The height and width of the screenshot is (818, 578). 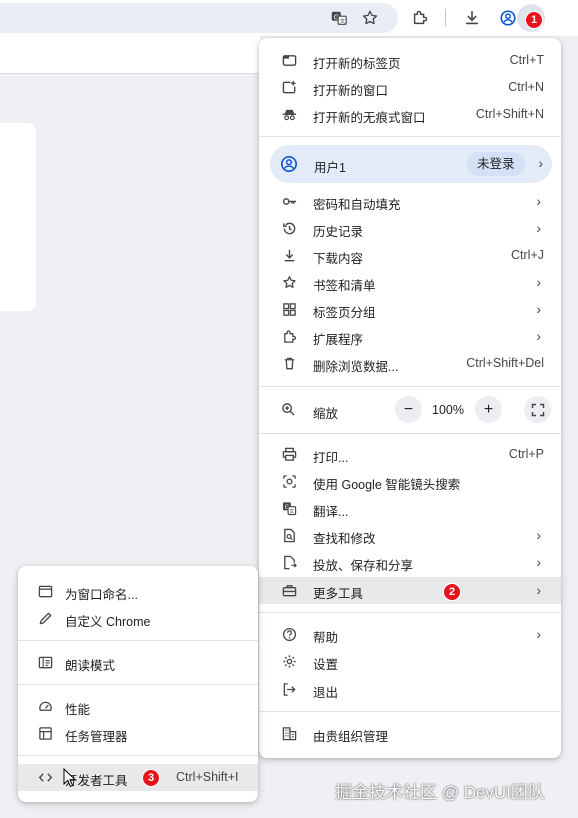 What do you see at coordinates (410, 590) in the screenshot?
I see `menu-item-more-tools: 更多工具 ›` at bounding box center [410, 590].